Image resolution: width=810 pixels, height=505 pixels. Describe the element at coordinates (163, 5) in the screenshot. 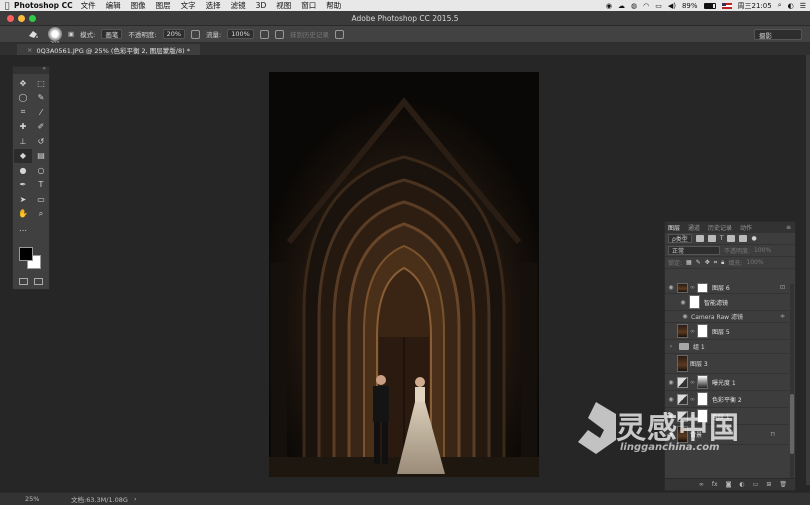

I see `menu-layer: 图层` at that location.